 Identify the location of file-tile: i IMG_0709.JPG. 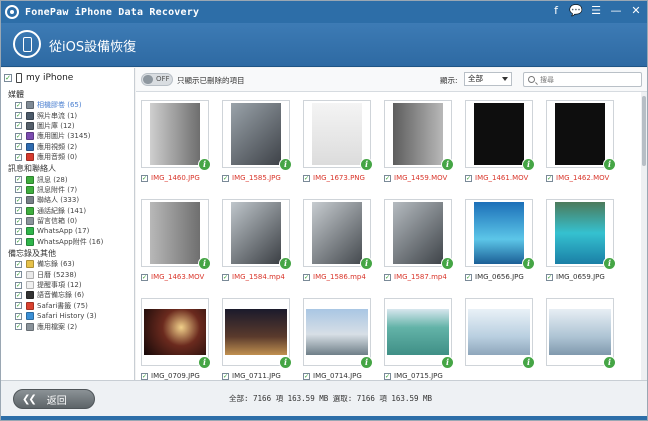
(178, 336).